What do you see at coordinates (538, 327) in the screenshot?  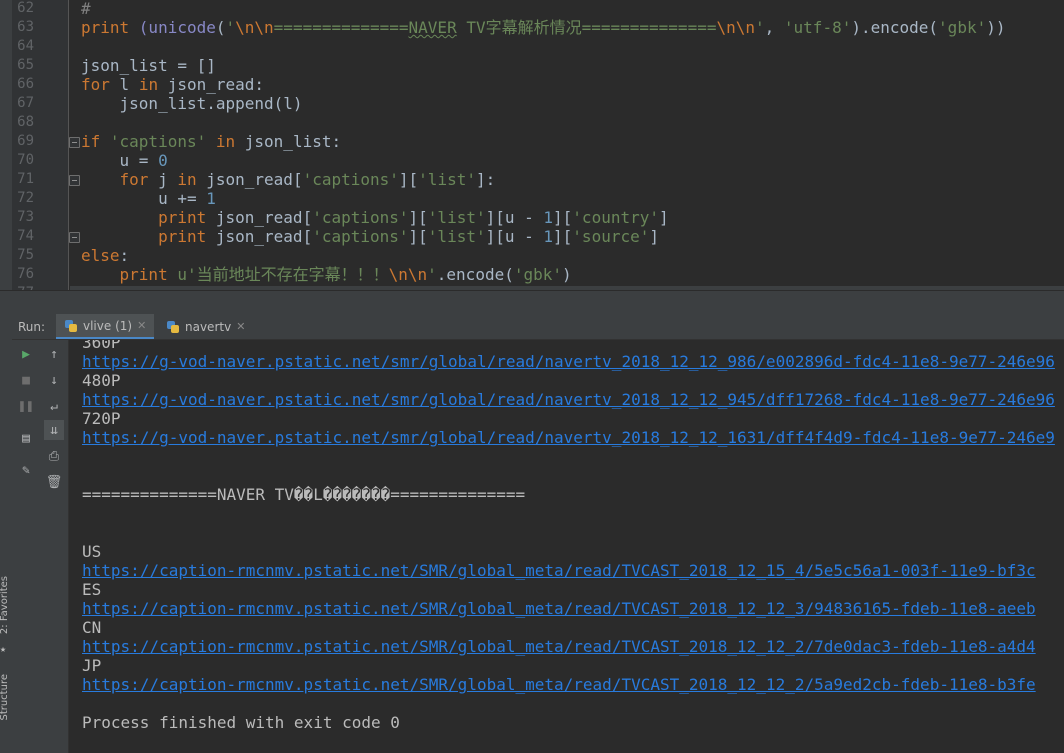 I see `run-panel-header: Run: vlive (1) ✕ navertv ✕` at bounding box center [538, 327].